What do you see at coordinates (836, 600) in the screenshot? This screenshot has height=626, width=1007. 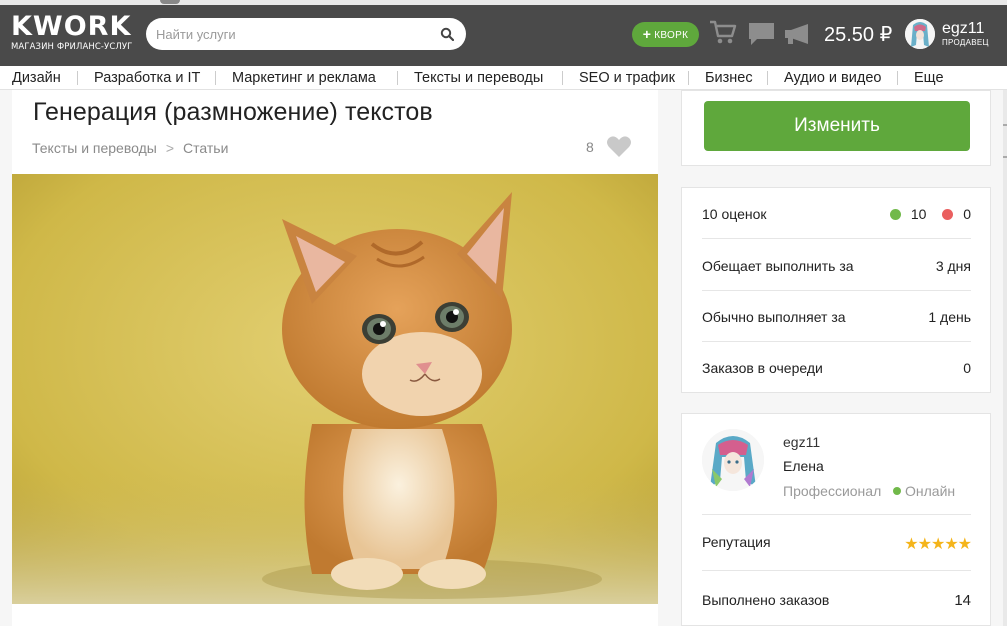 I see `orders-row: Выполнено заказов 14` at bounding box center [836, 600].